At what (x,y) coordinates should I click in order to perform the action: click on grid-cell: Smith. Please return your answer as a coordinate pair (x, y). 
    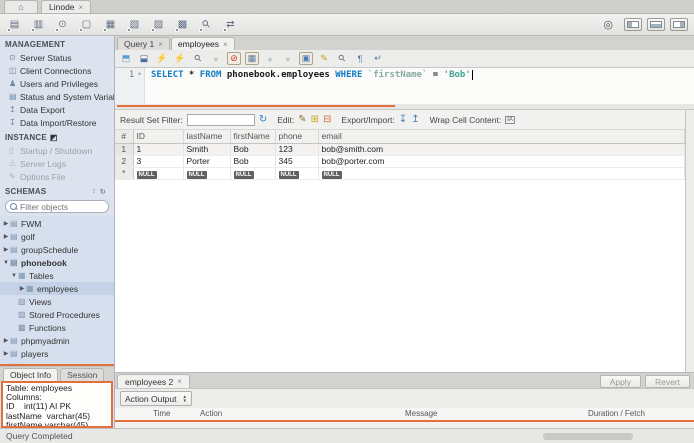
    Looking at the image, I should click on (207, 149).